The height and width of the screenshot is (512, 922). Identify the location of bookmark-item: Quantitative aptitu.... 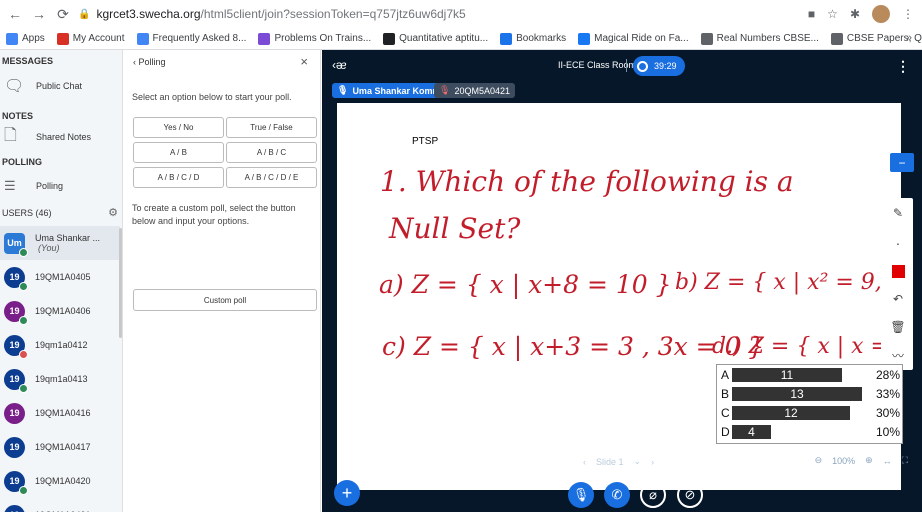
(435, 38).